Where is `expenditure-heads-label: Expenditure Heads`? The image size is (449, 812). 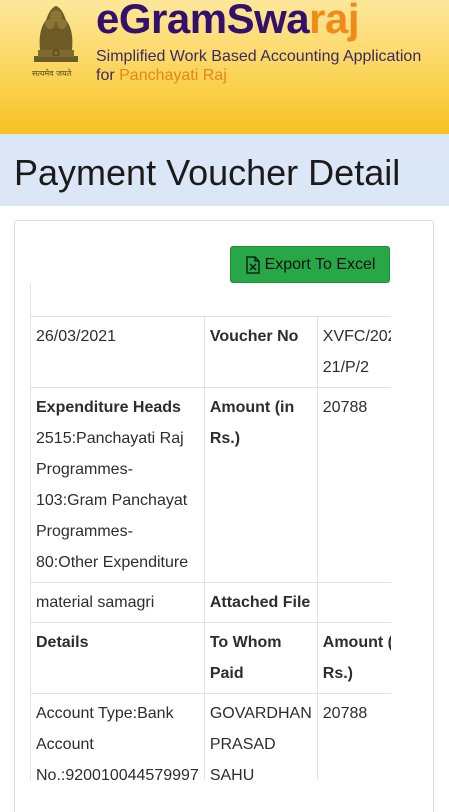 expenditure-heads-label: Expenditure Heads is located at coordinates (108, 407).